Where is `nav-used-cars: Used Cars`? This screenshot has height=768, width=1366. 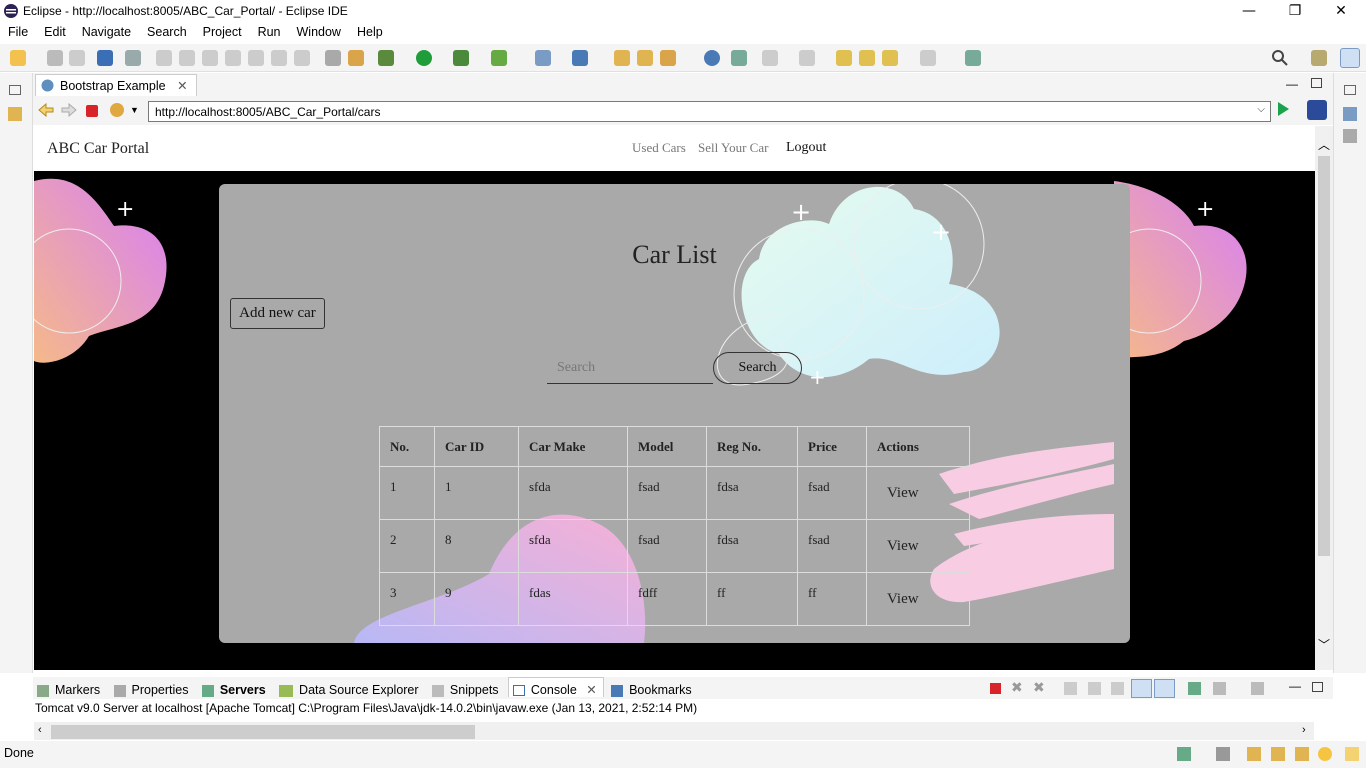 nav-used-cars: Used Cars is located at coordinates (659, 148).